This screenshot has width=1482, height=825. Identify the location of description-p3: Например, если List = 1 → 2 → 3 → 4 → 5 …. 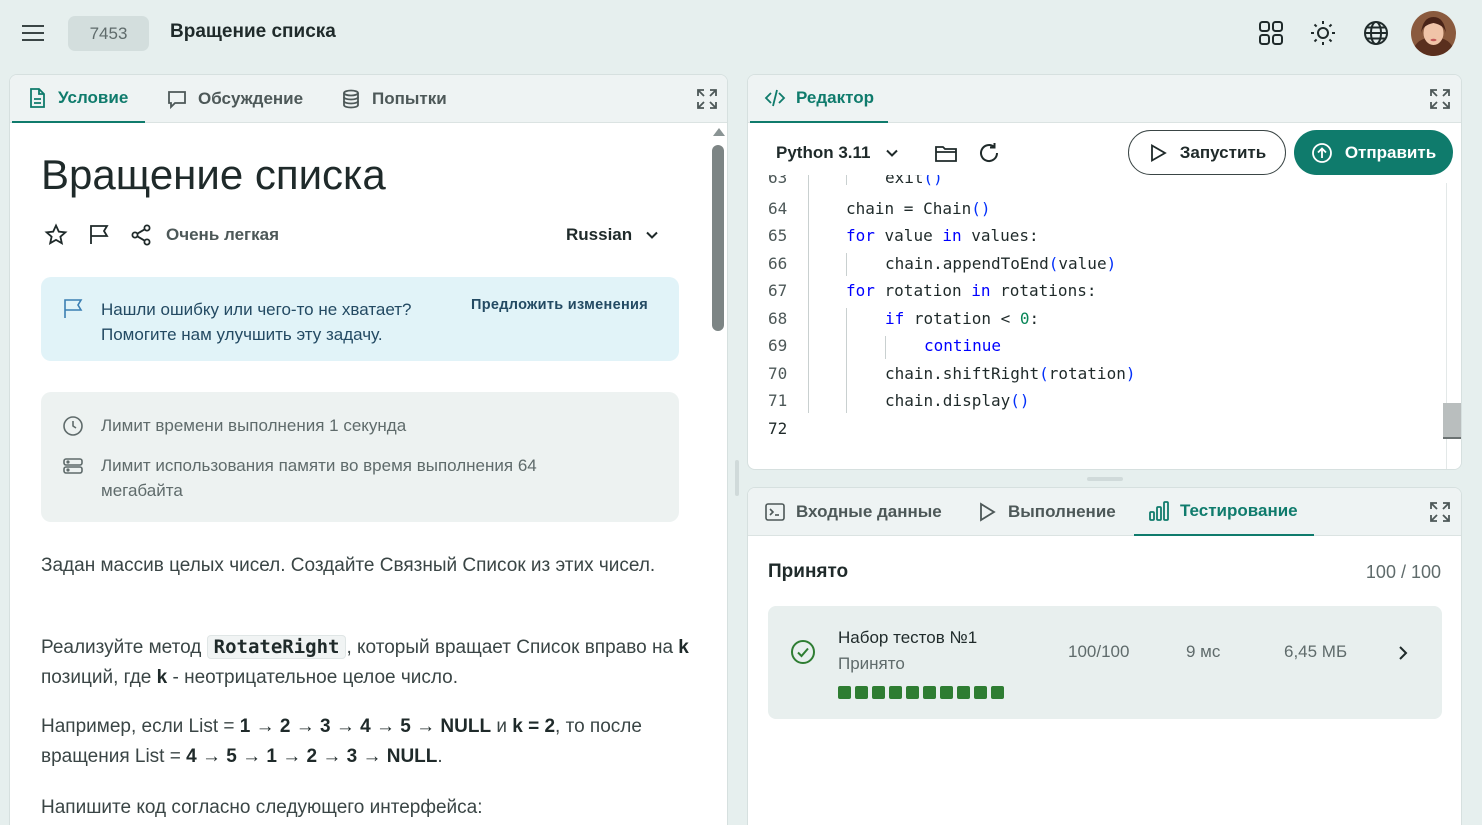
(366, 742).